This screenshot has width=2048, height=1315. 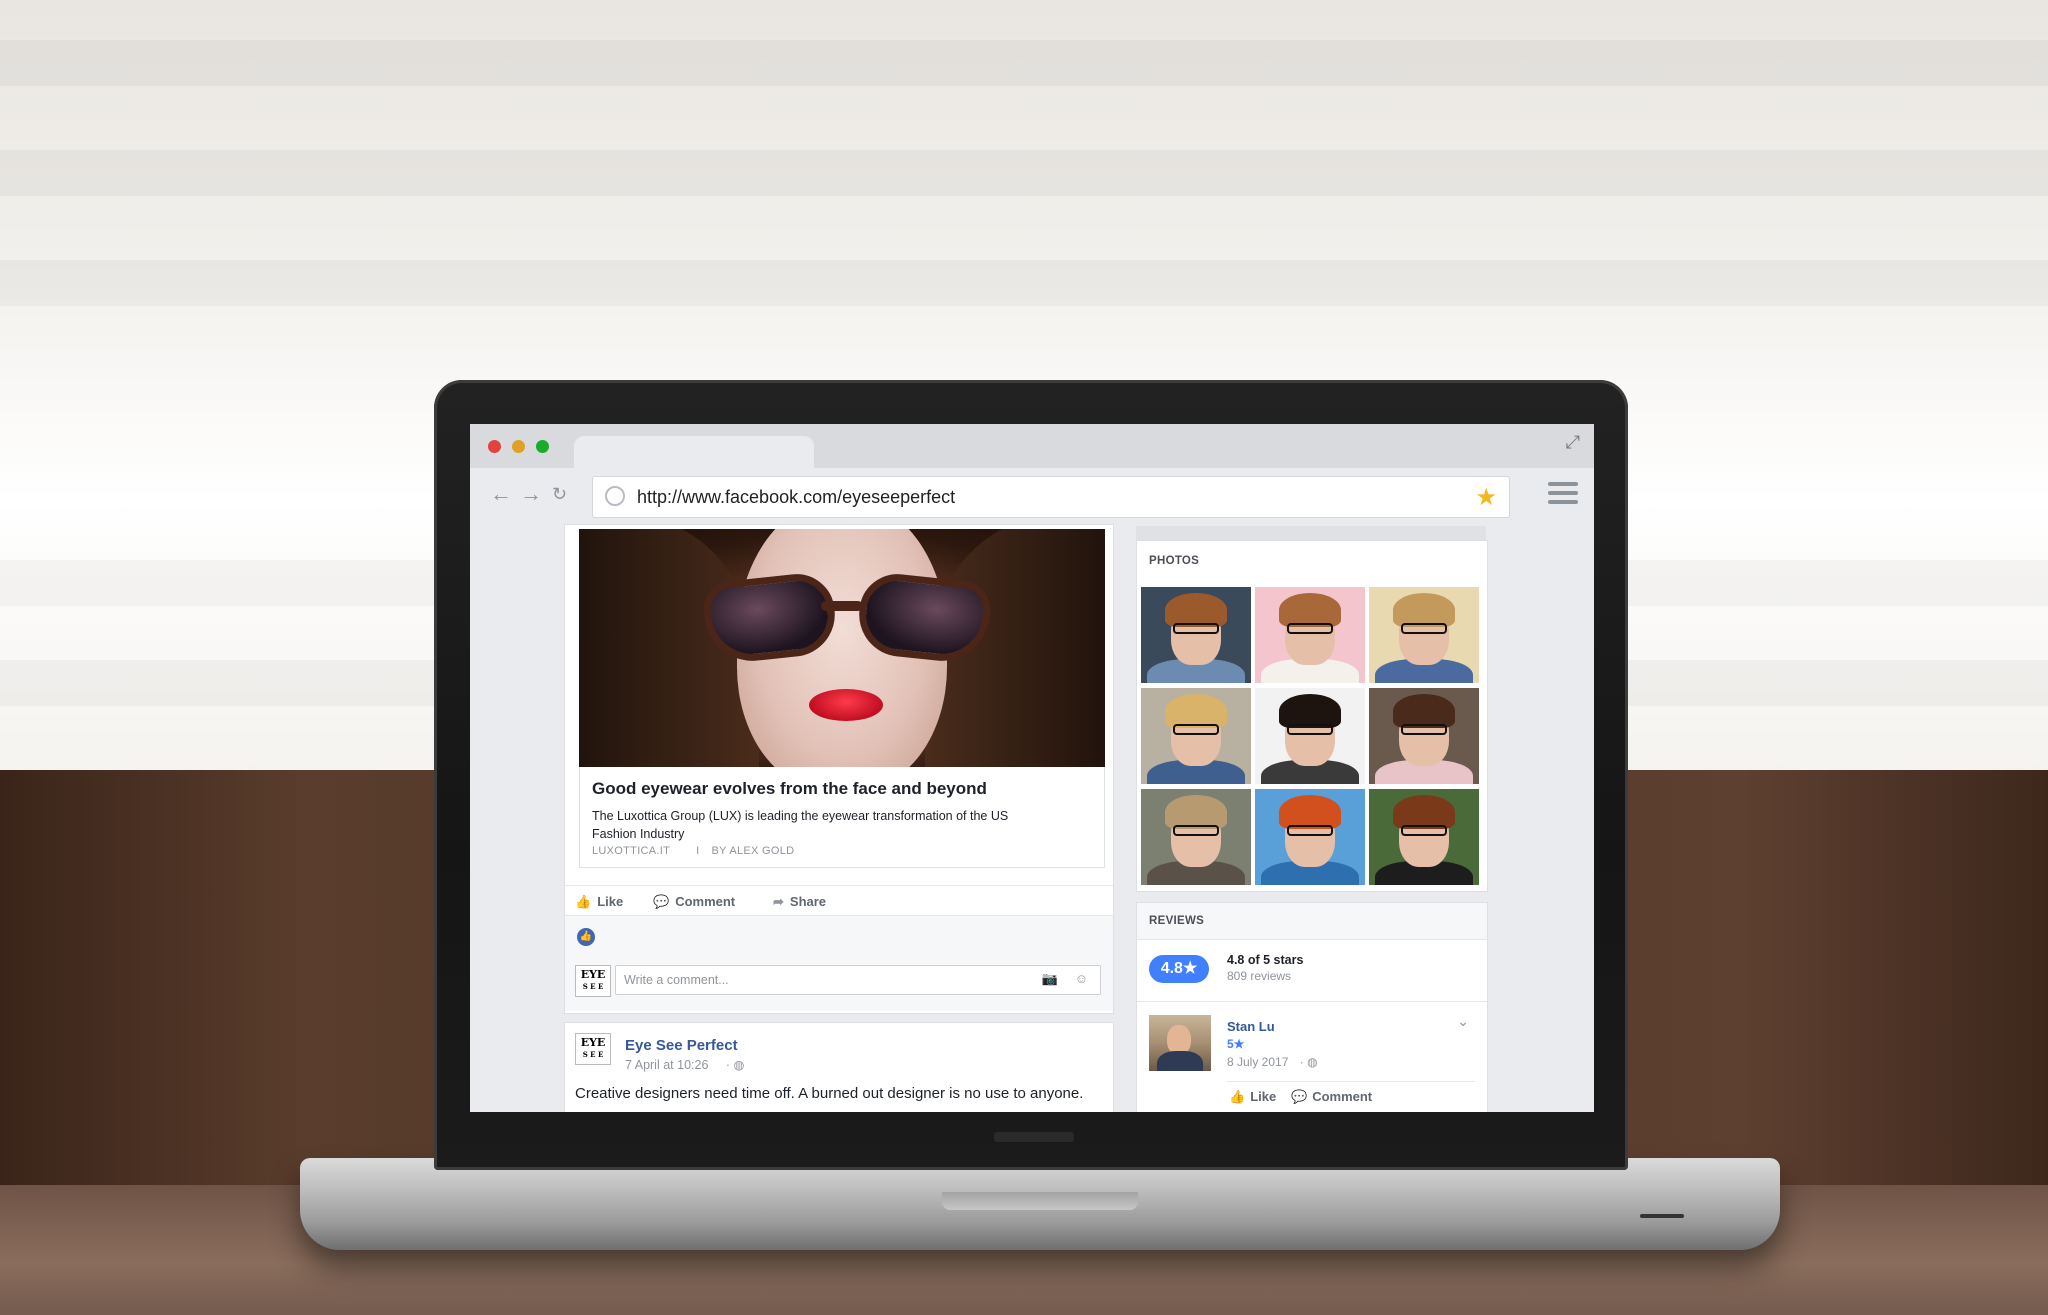 What do you see at coordinates (842, 648) in the screenshot?
I see `post-hero-image` at bounding box center [842, 648].